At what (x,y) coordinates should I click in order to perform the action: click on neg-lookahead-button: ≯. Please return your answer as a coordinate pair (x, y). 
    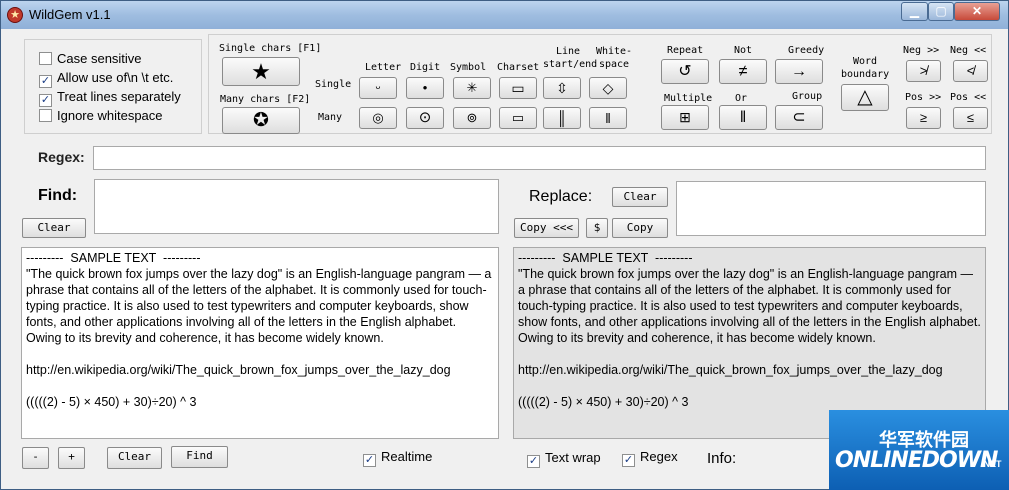
    Looking at the image, I should click on (923, 71).